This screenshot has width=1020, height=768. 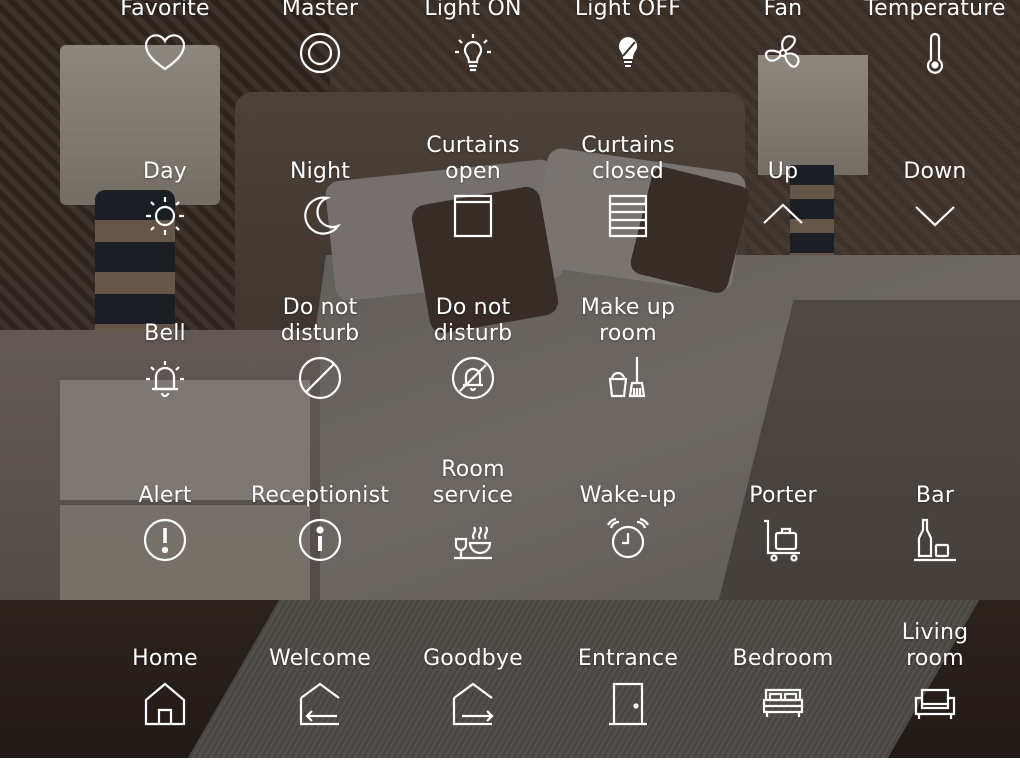 What do you see at coordinates (935, 171) in the screenshot?
I see `down-label: Down` at bounding box center [935, 171].